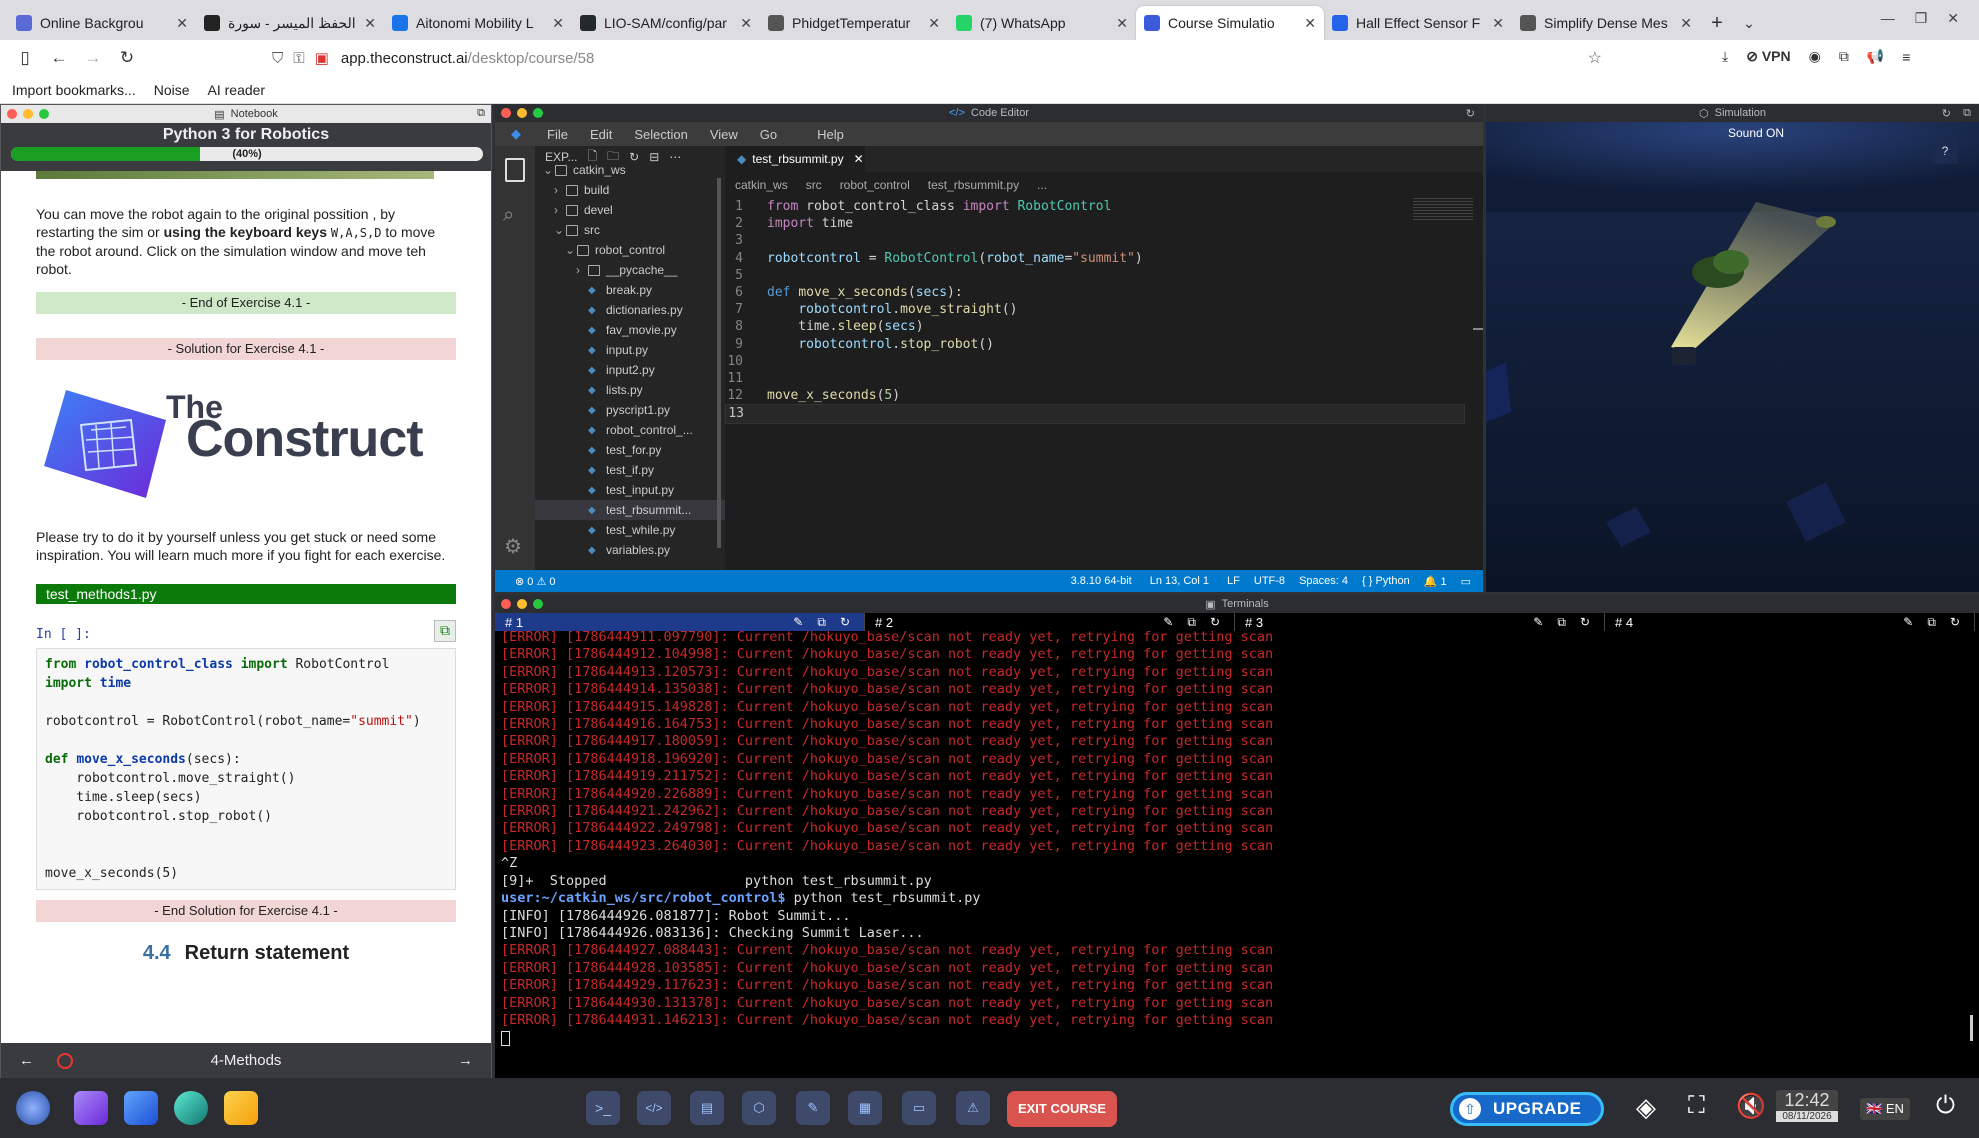 Image resolution: width=1979 pixels, height=1138 pixels. Describe the element at coordinates (1921, 18) in the screenshot. I see `restore-button: ❐` at that location.